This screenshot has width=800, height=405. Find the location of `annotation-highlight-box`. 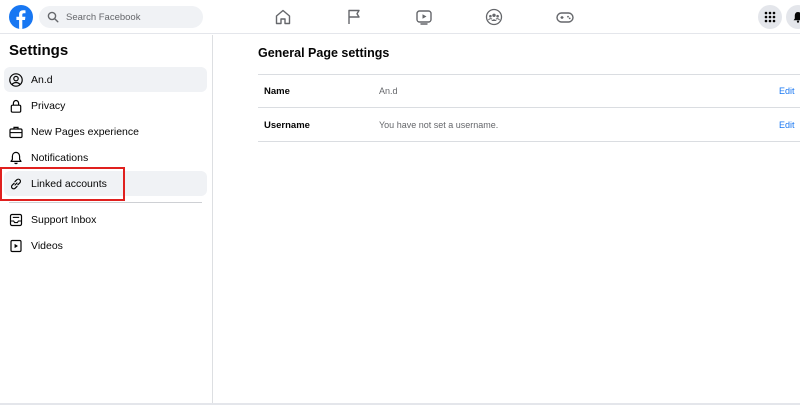

annotation-highlight-box is located at coordinates (62, 184).